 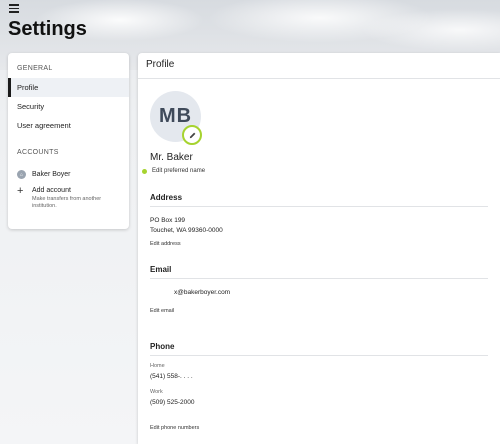 I want to click on account-name: Baker Boyer, so click(x=51, y=174).